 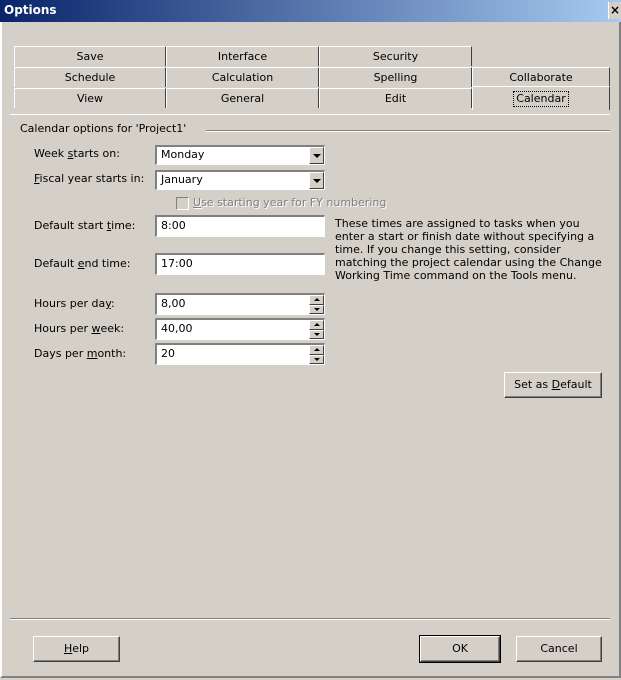 I want to click on tab-label: Calendar, so click(x=541, y=99).